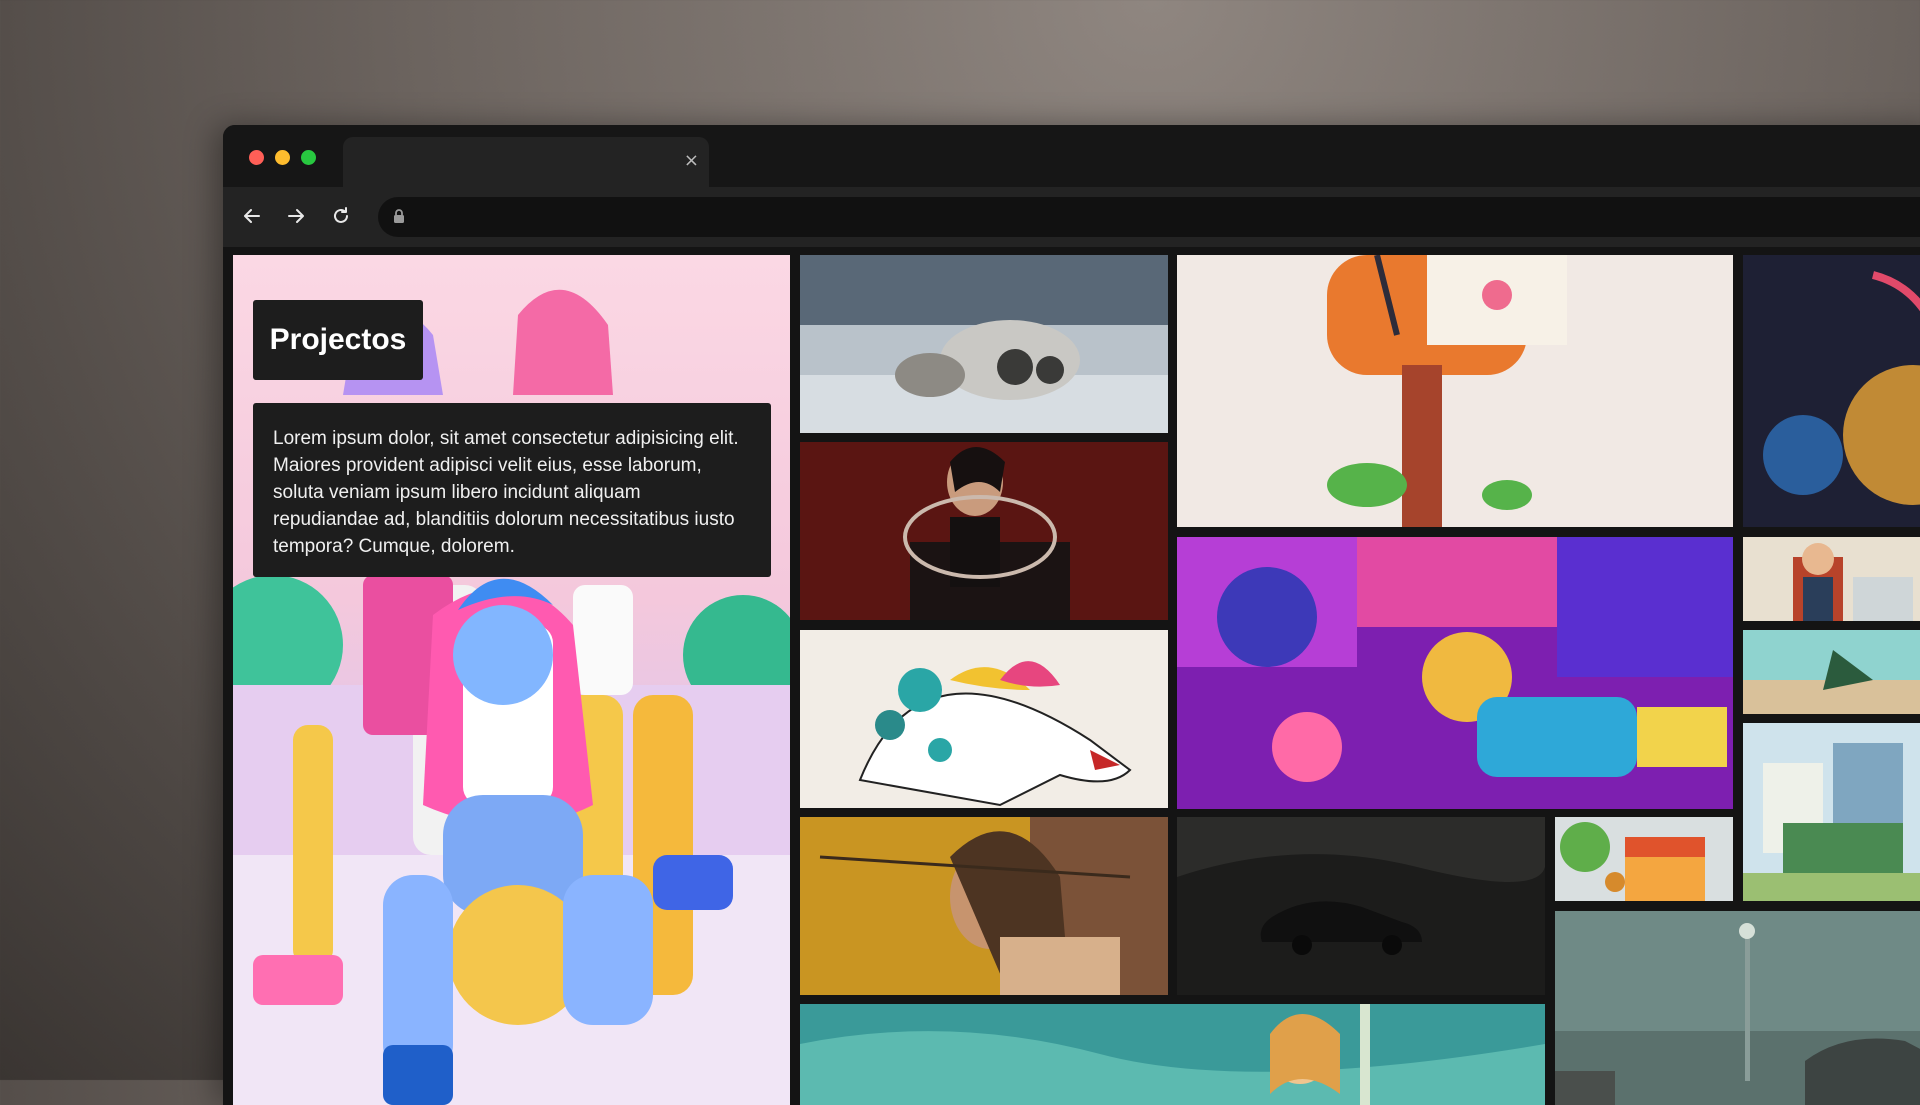 This screenshot has width=1920, height=1105. I want to click on gallery-tile-snow-vehicles, so click(984, 344).